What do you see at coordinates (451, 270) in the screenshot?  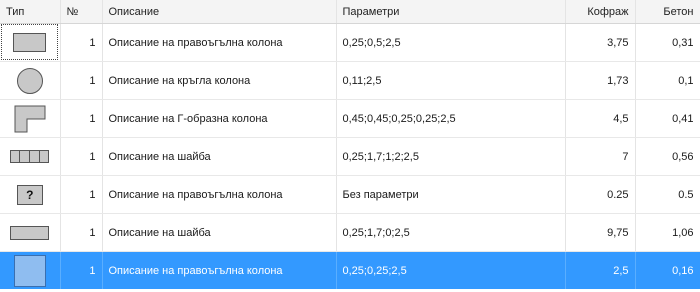 I see `parameters-cell: 0,25;0,25;2,5` at bounding box center [451, 270].